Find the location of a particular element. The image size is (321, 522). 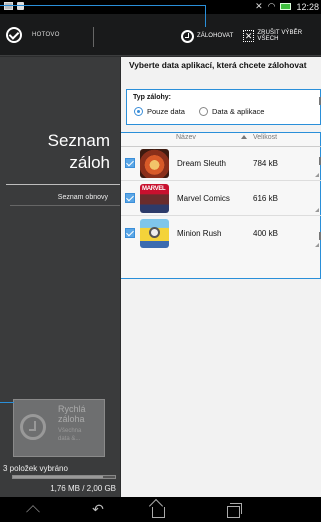

backup-label: ZÁLOHOVAT is located at coordinates (215, 36).